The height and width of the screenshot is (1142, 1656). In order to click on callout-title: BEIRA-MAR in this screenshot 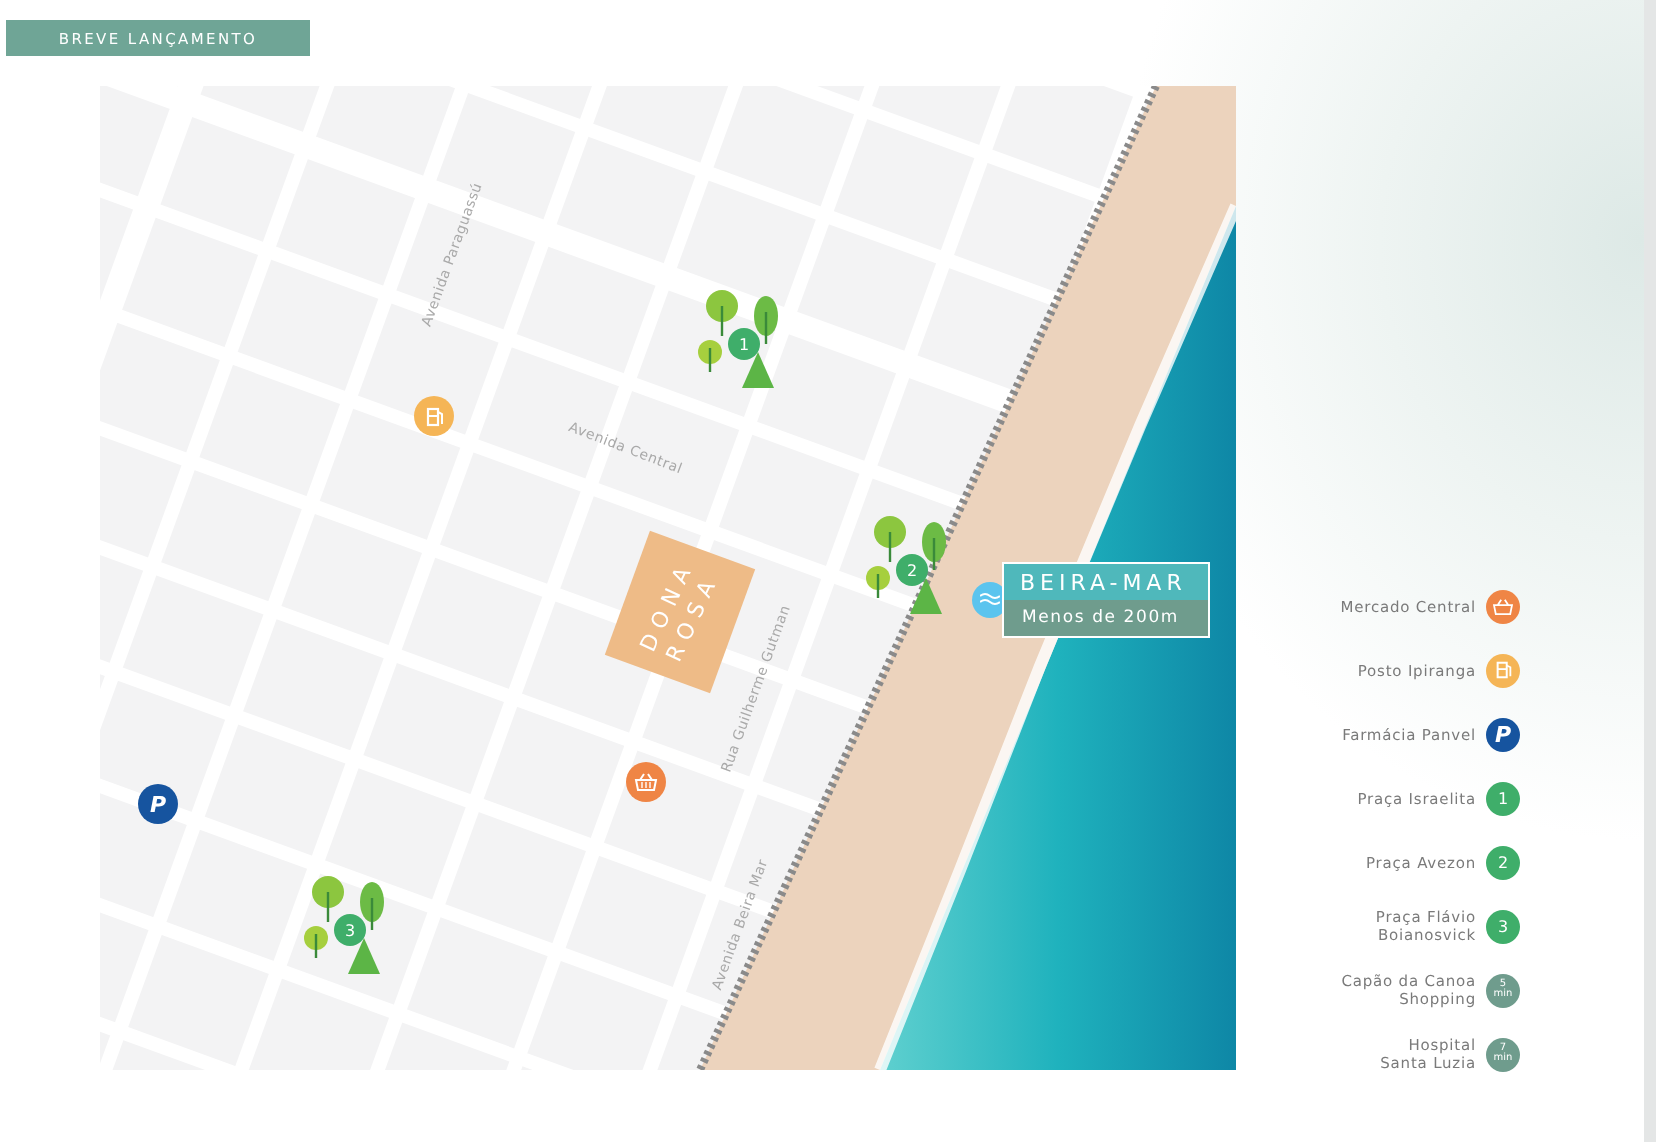, I will do `click(1106, 581)`.